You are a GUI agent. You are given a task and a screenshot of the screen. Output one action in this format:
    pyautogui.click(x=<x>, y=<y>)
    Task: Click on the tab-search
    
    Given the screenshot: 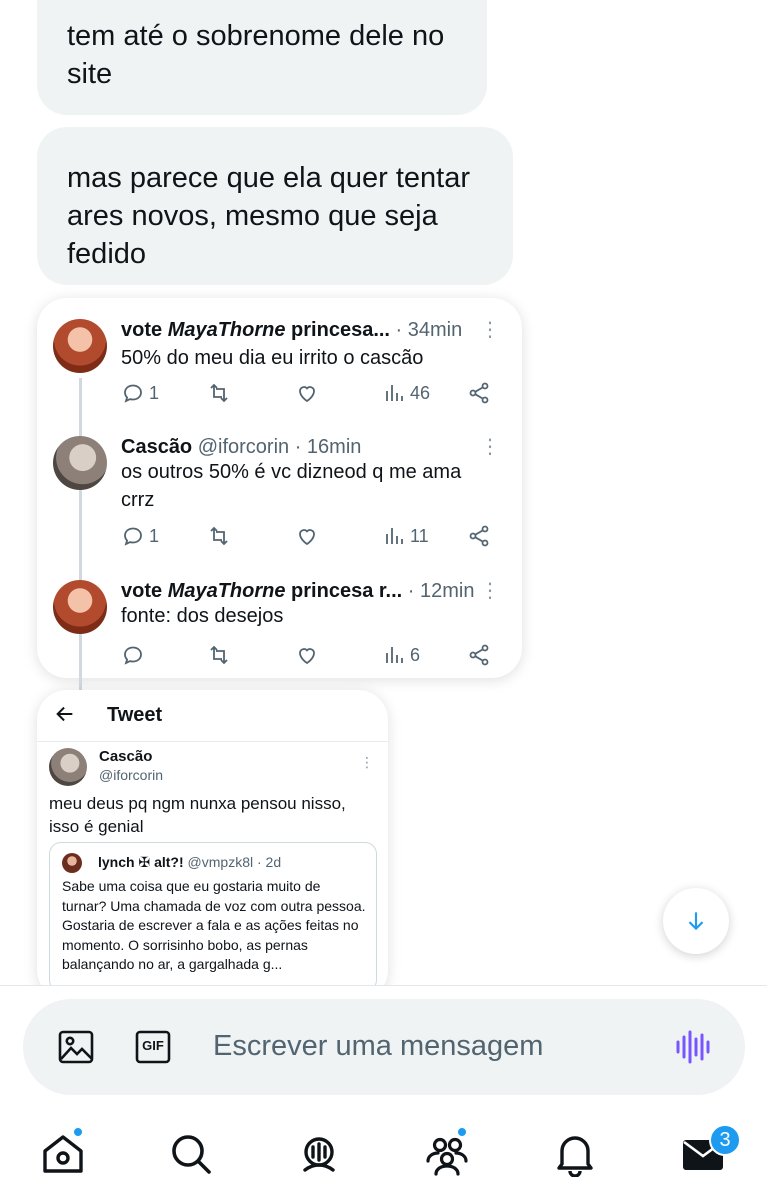 What is the action you would take?
    pyautogui.click(x=191, y=1154)
    